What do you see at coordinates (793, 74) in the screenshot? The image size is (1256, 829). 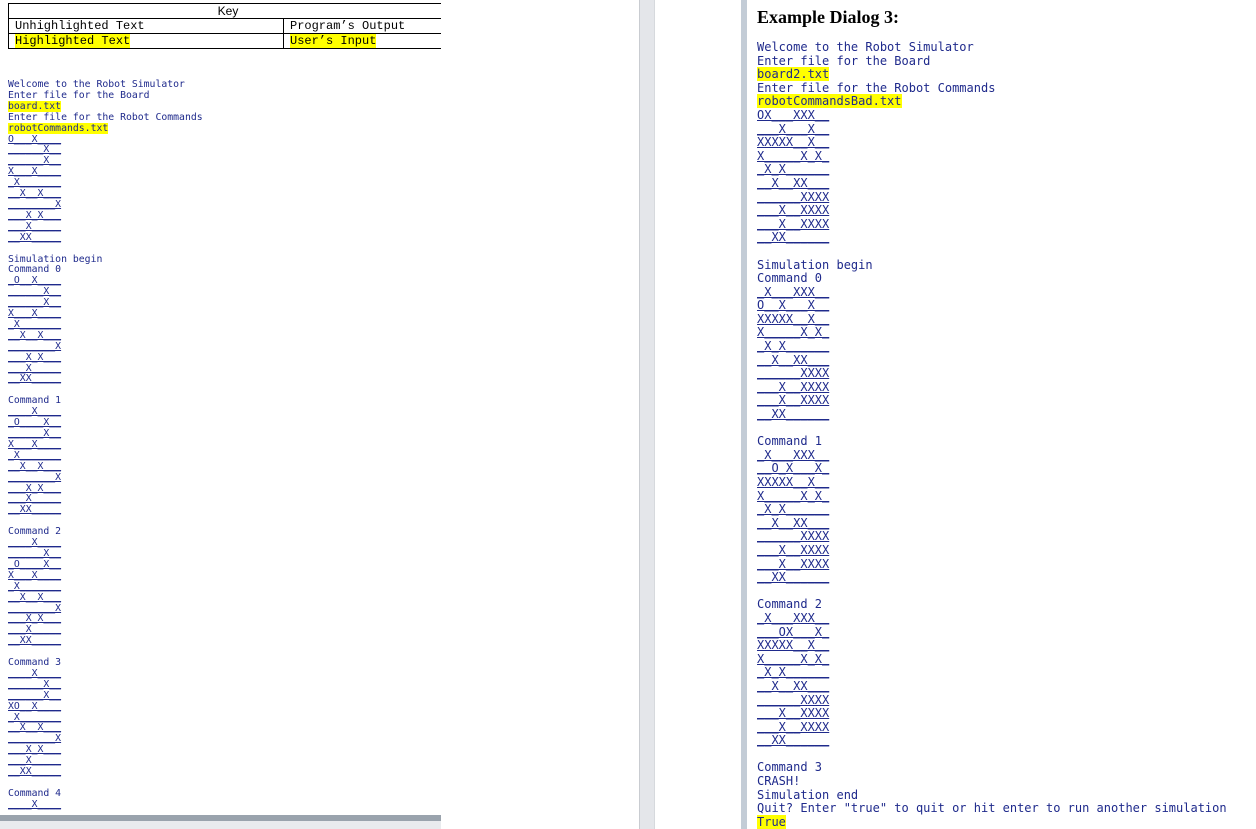 I see `user-input-line: board2.txt` at bounding box center [793, 74].